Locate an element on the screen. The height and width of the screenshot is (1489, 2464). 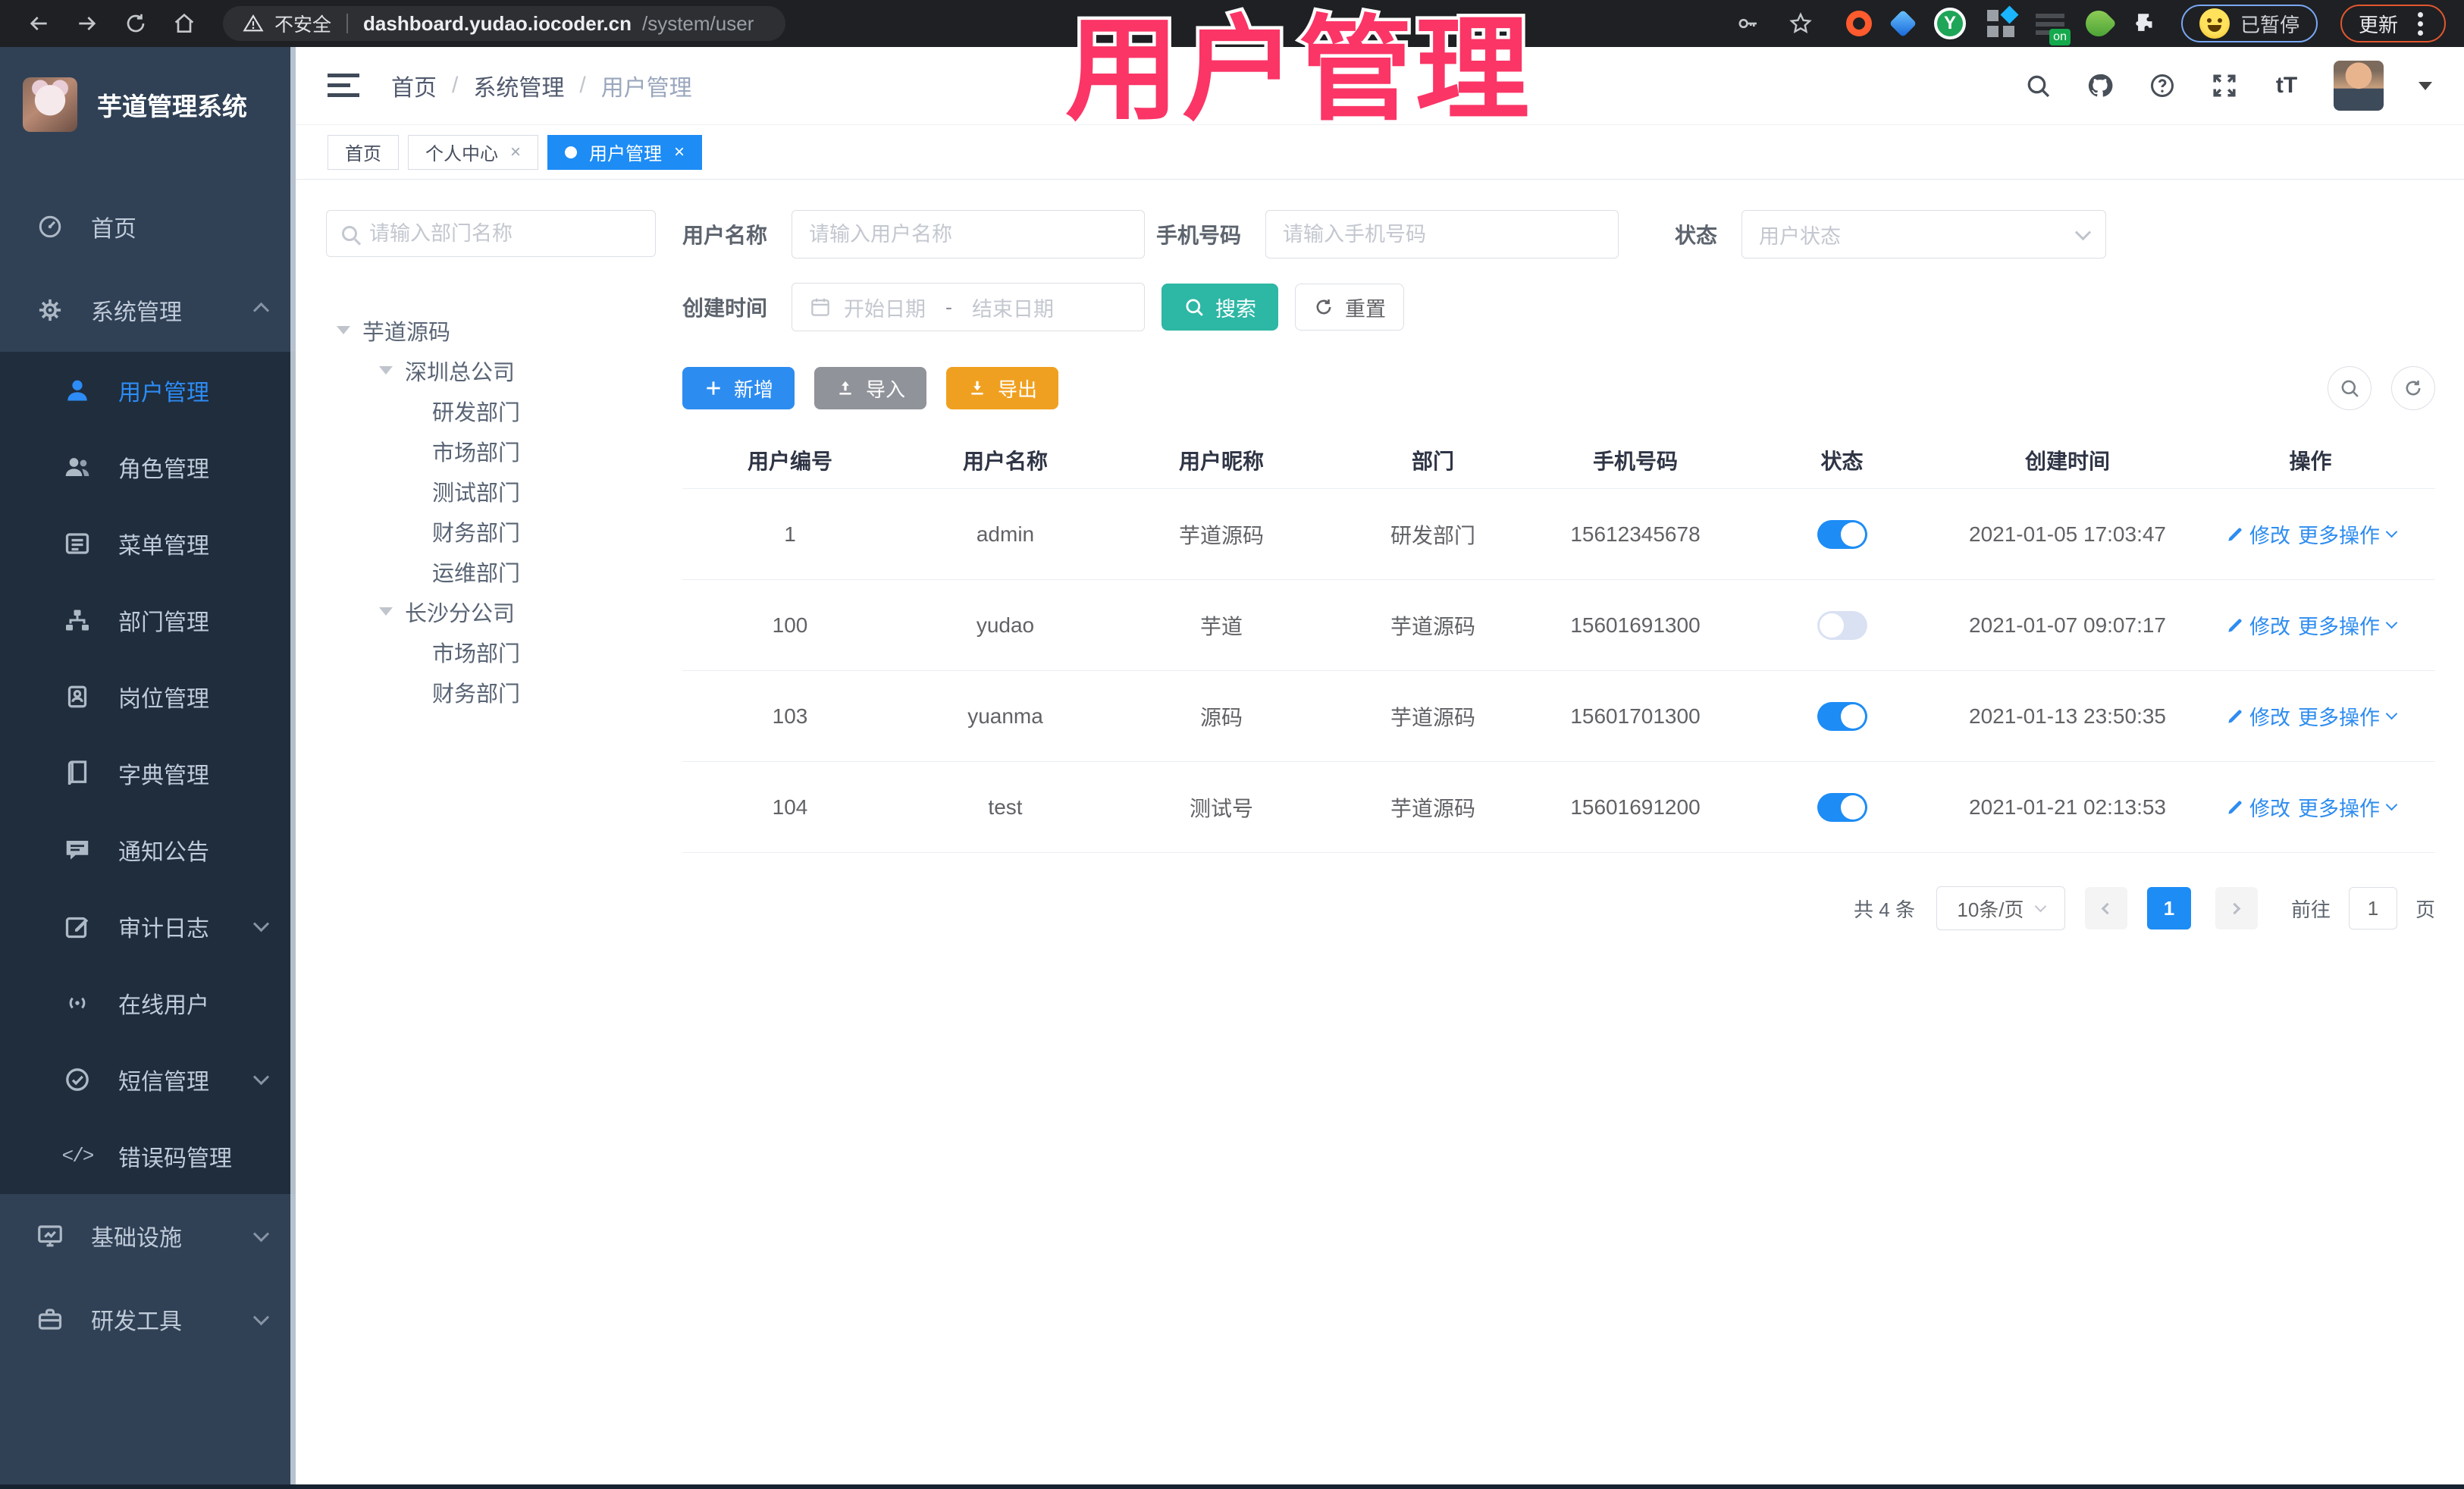
tree-node: 研发部门 is located at coordinates (491, 410).